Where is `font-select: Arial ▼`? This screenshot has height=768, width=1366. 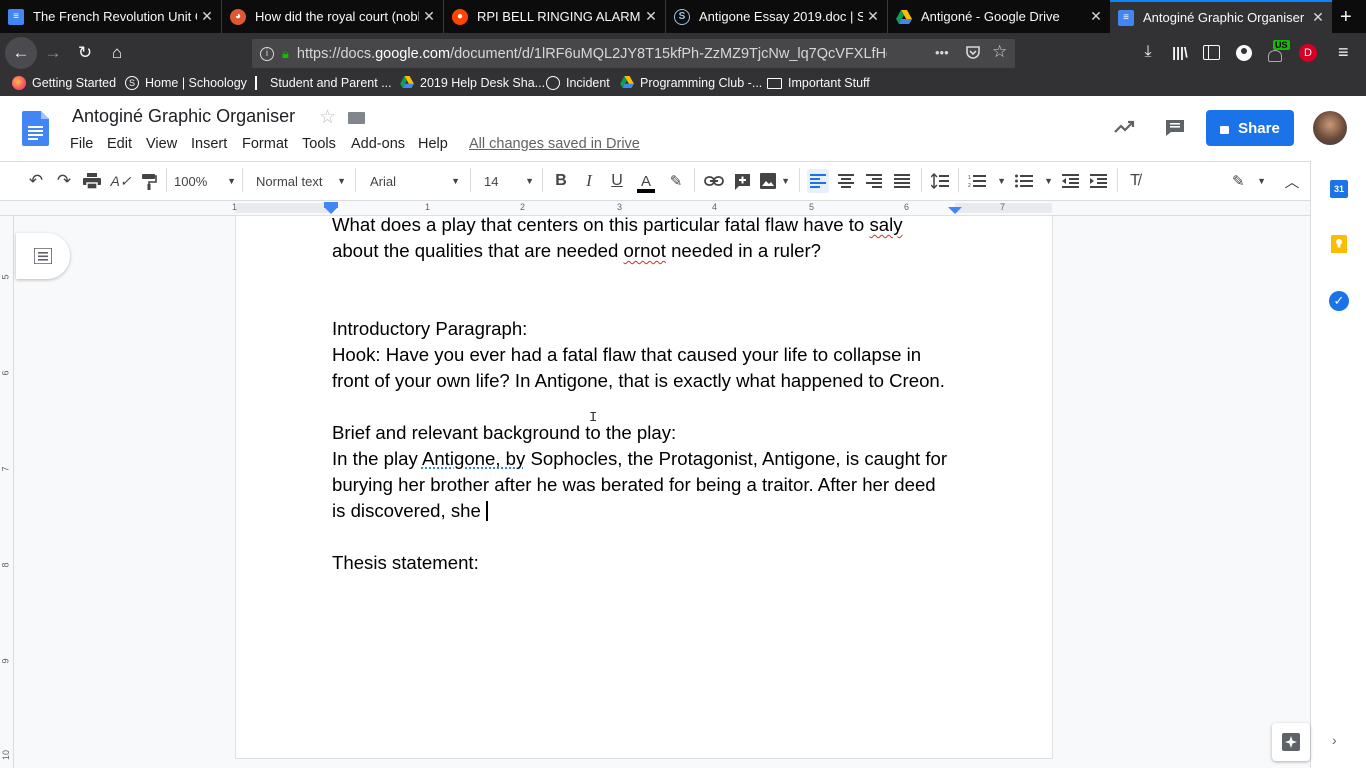 font-select: Arial ▼ is located at coordinates (415, 181).